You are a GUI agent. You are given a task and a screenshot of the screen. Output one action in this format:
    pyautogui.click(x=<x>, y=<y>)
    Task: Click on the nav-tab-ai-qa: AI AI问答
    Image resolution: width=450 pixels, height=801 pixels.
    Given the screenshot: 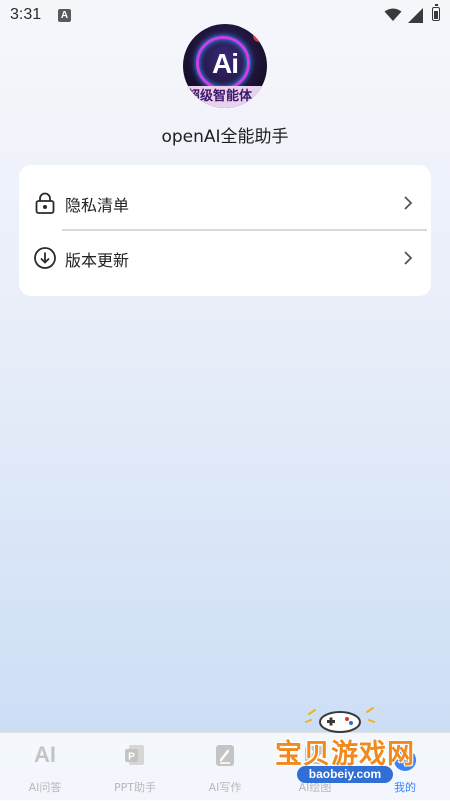 What is the action you would take?
    pyautogui.click(x=45, y=767)
    